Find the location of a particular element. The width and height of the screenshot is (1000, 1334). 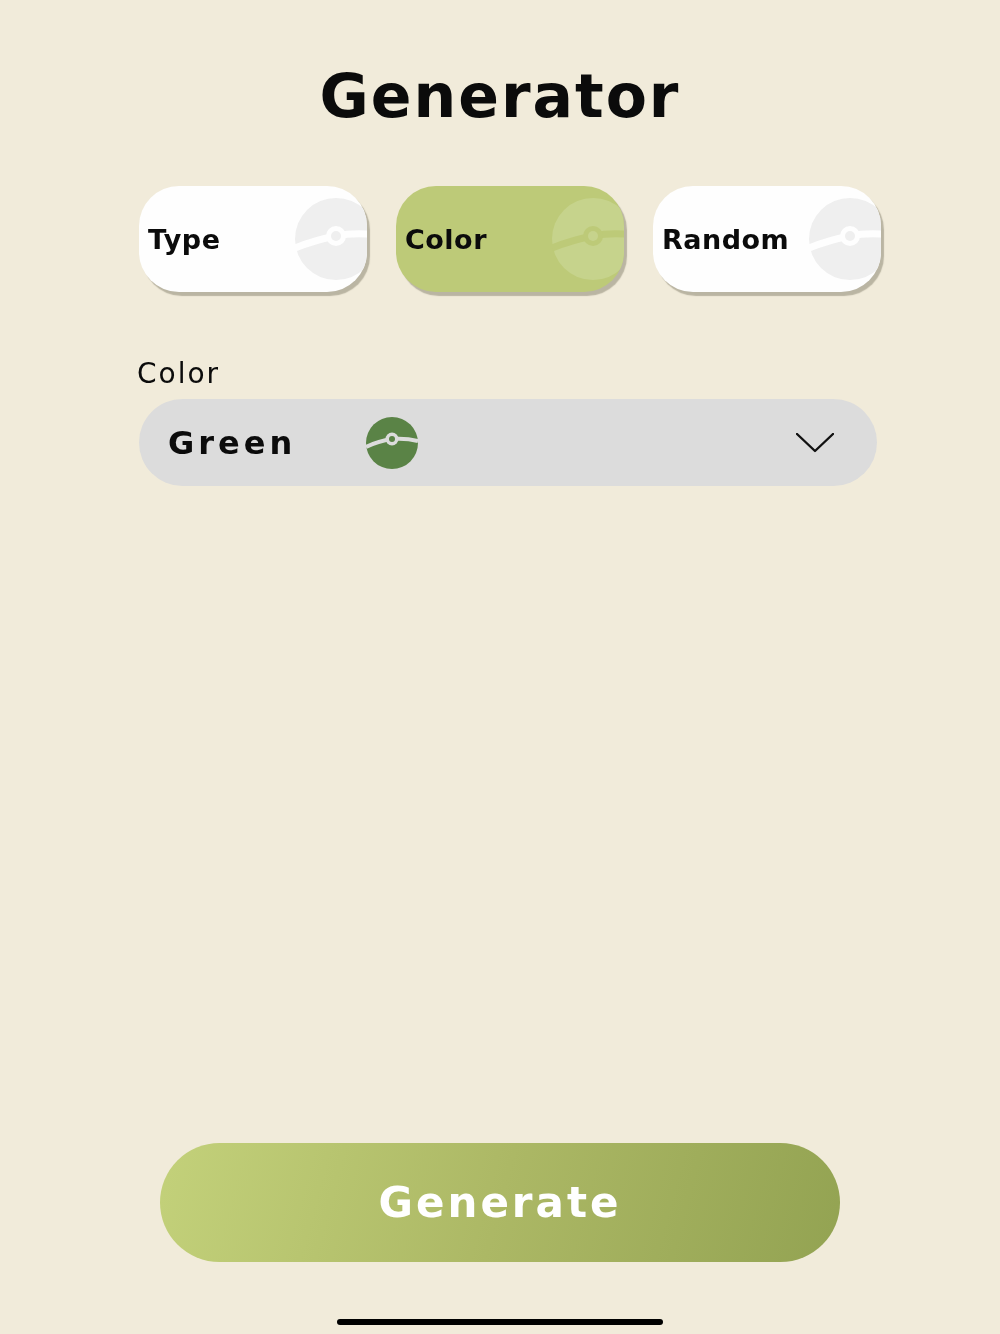

tab: Color is located at coordinates (510, 239).